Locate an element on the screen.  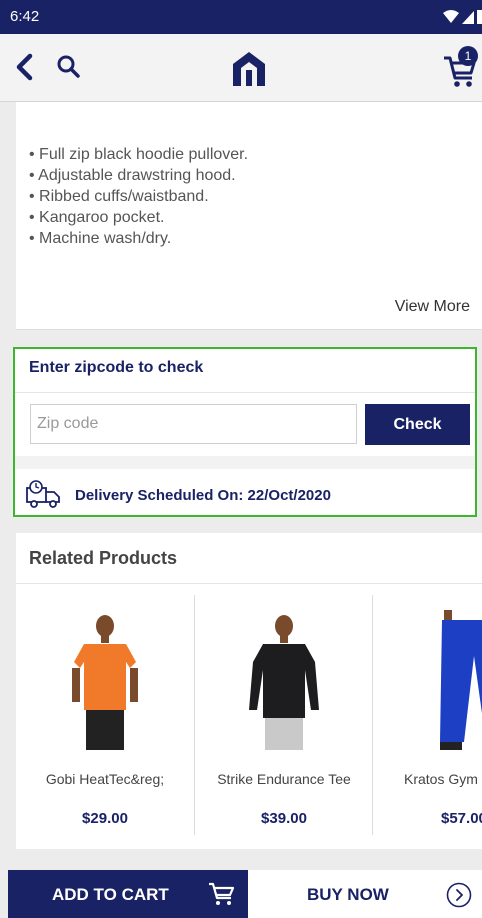
product-card-kratos: Kratos Gym $57.00 is located at coordinates (428, 716).